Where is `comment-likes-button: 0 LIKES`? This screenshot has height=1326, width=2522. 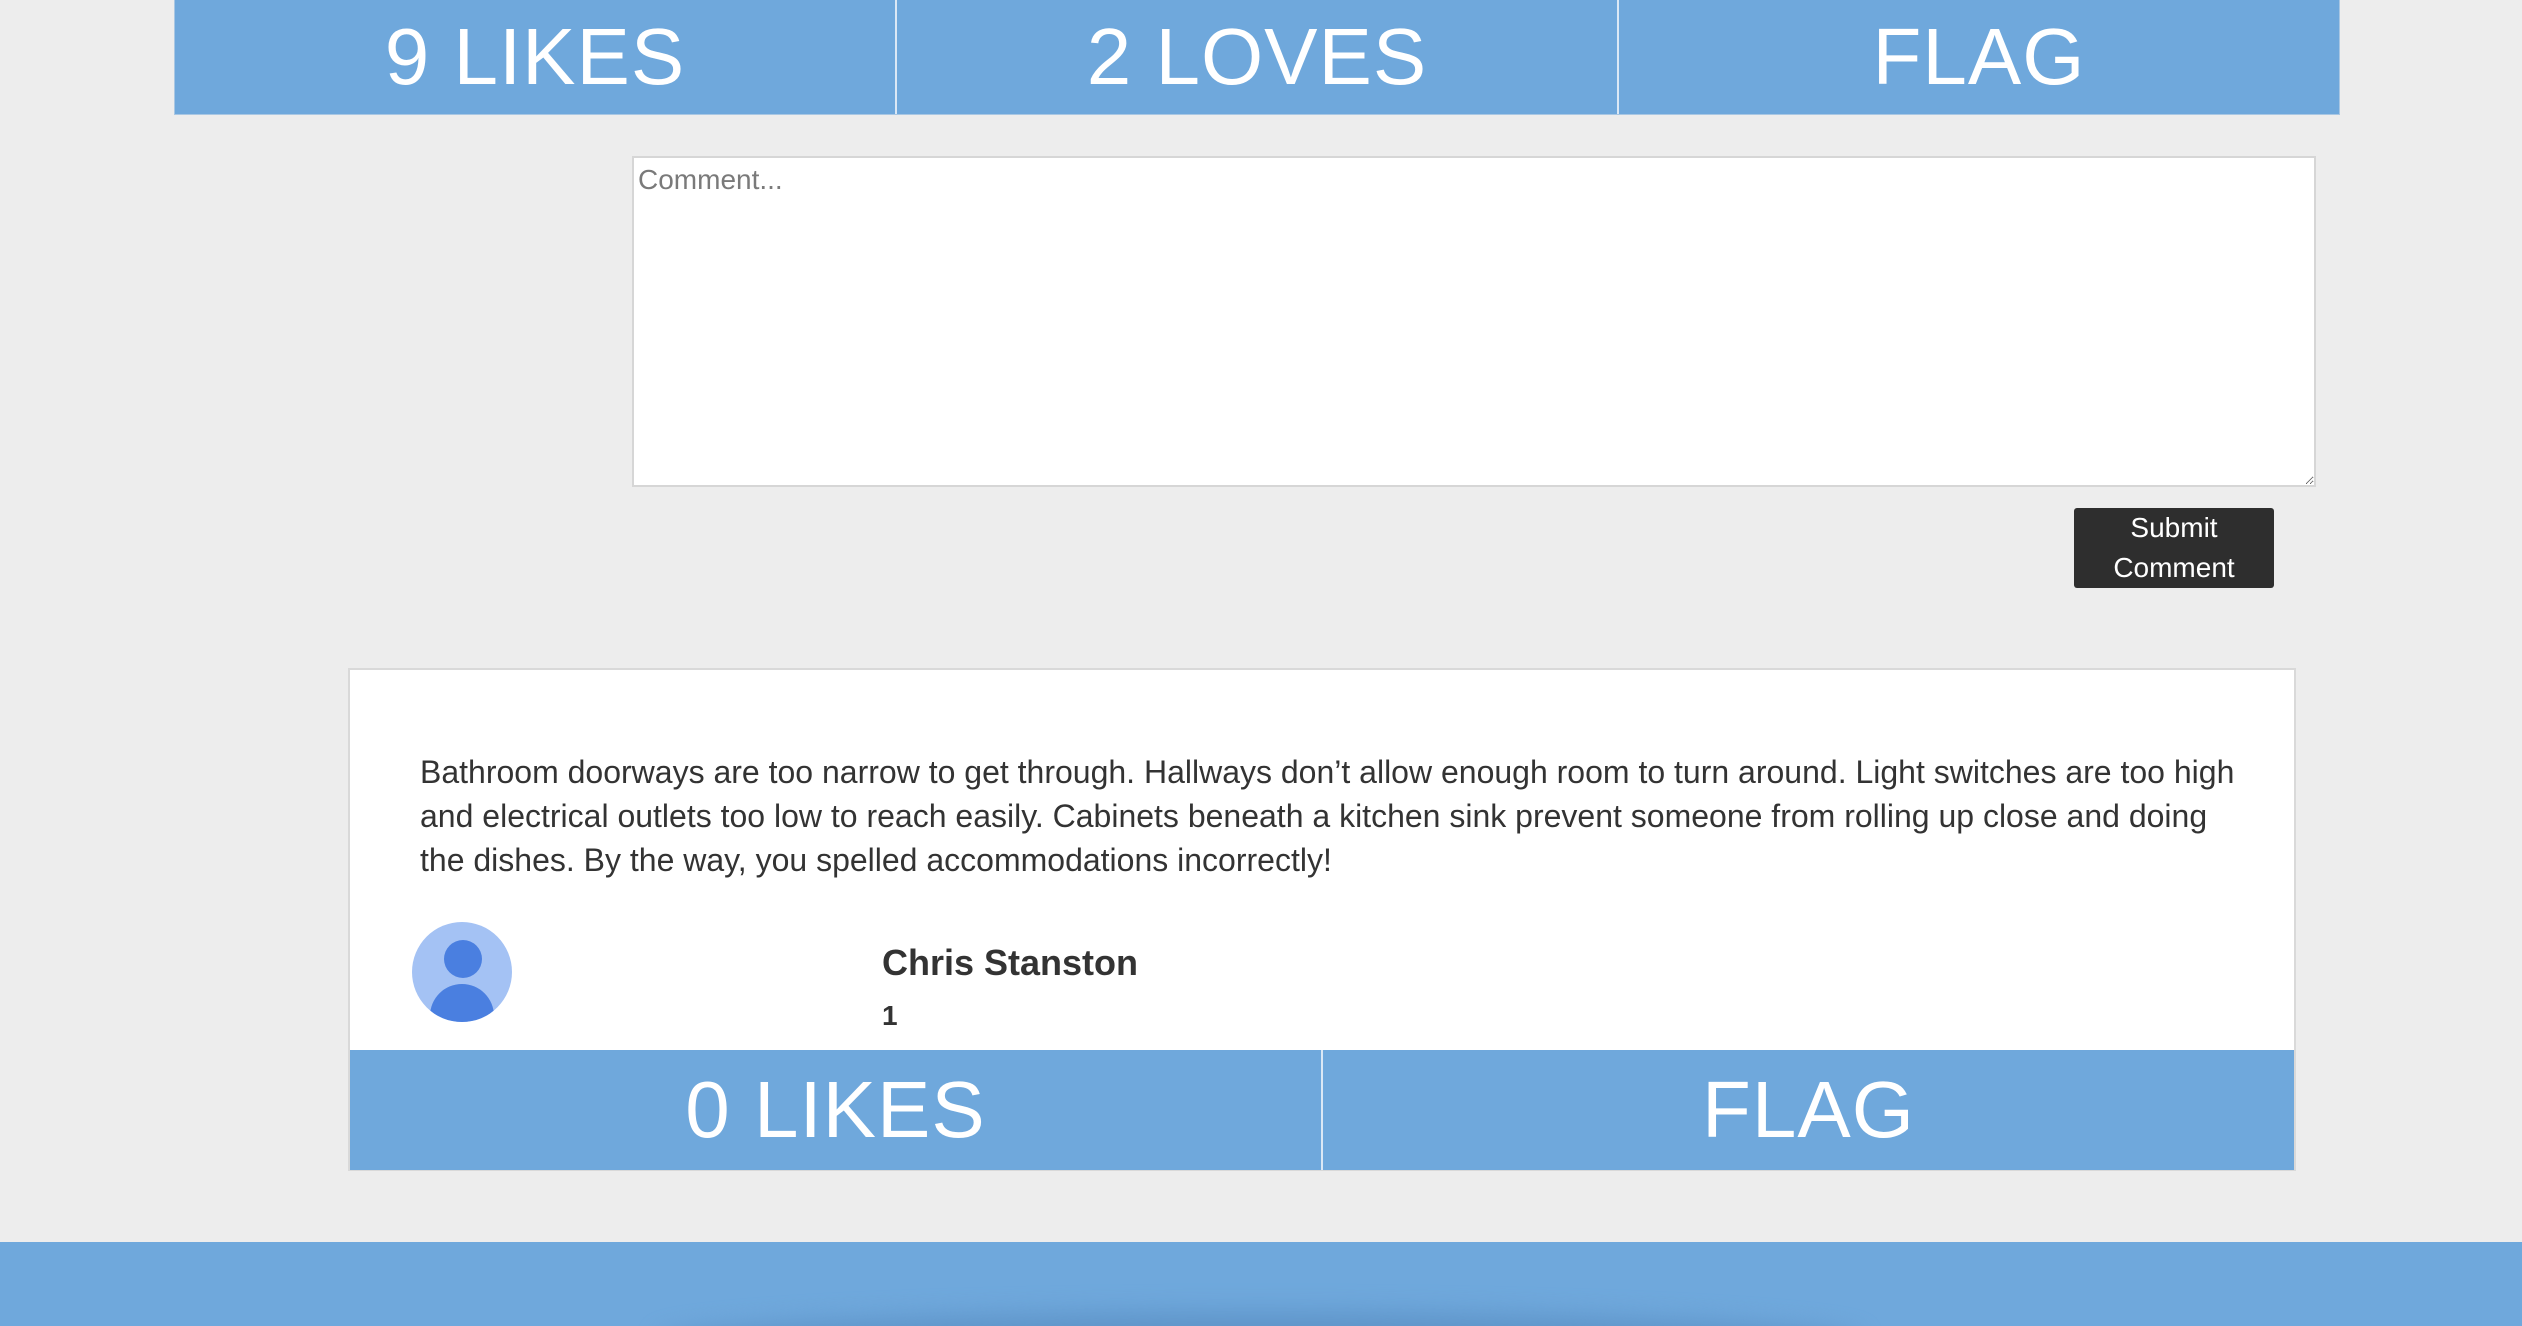 comment-likes-button: 0 LIKES is located at coordinates (835, 1110).